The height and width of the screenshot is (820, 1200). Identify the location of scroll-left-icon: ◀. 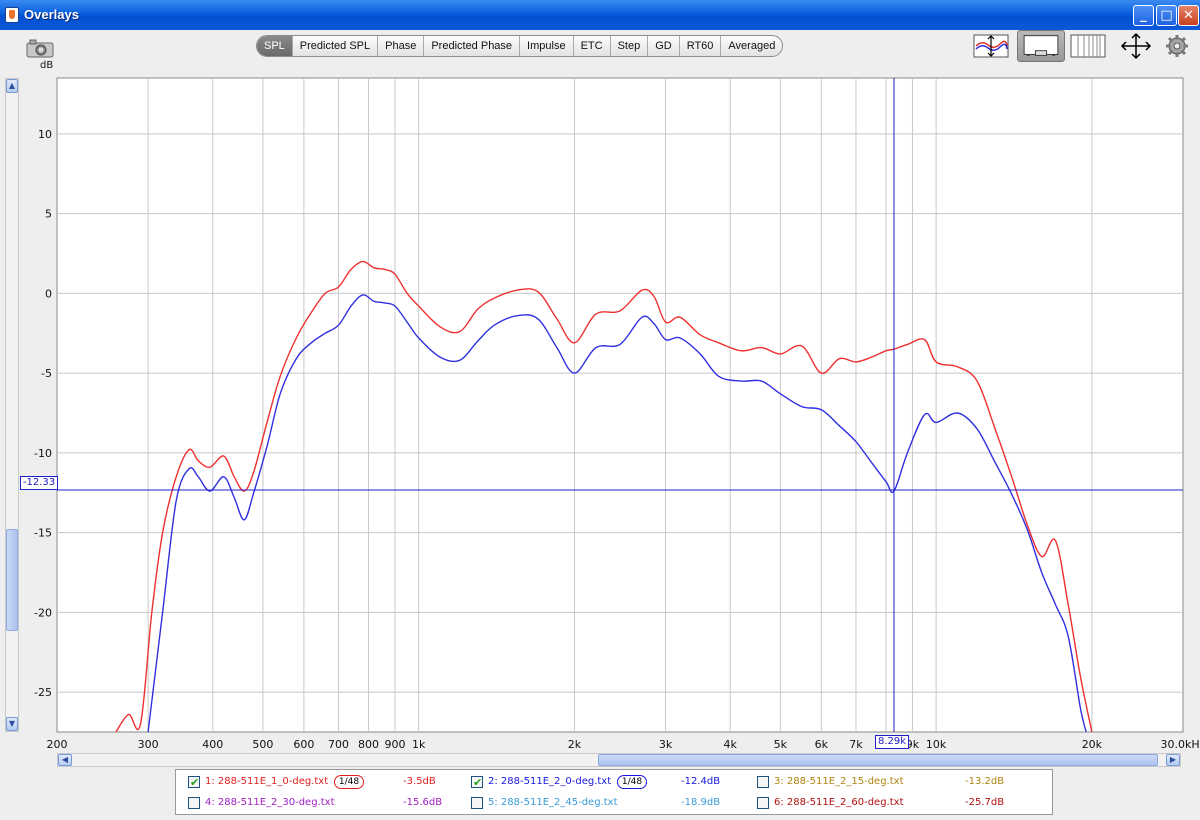
(65, 760).